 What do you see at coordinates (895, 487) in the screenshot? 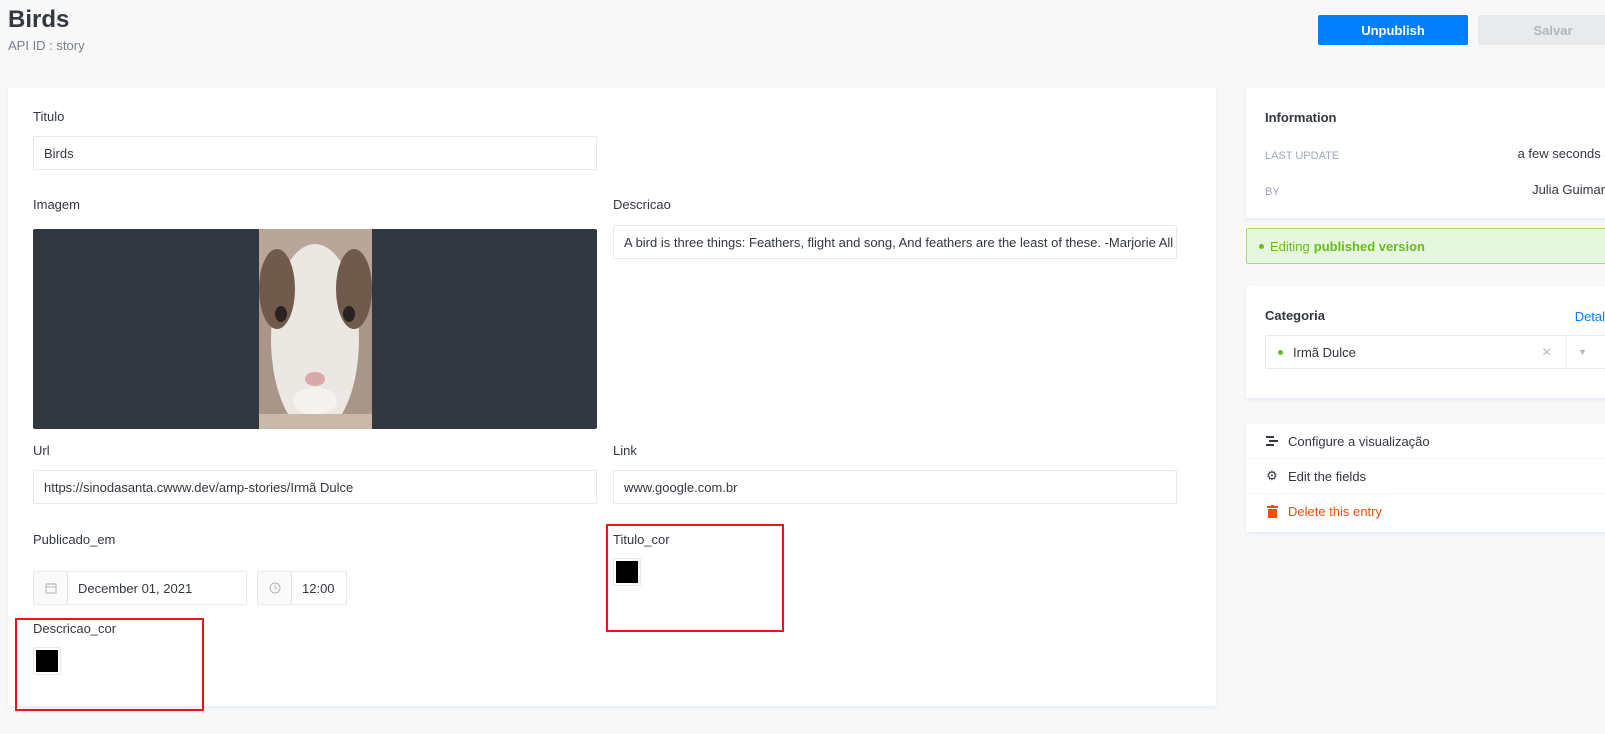
I see `link-input: www.google.com.br` at bounding box center [895, 487].